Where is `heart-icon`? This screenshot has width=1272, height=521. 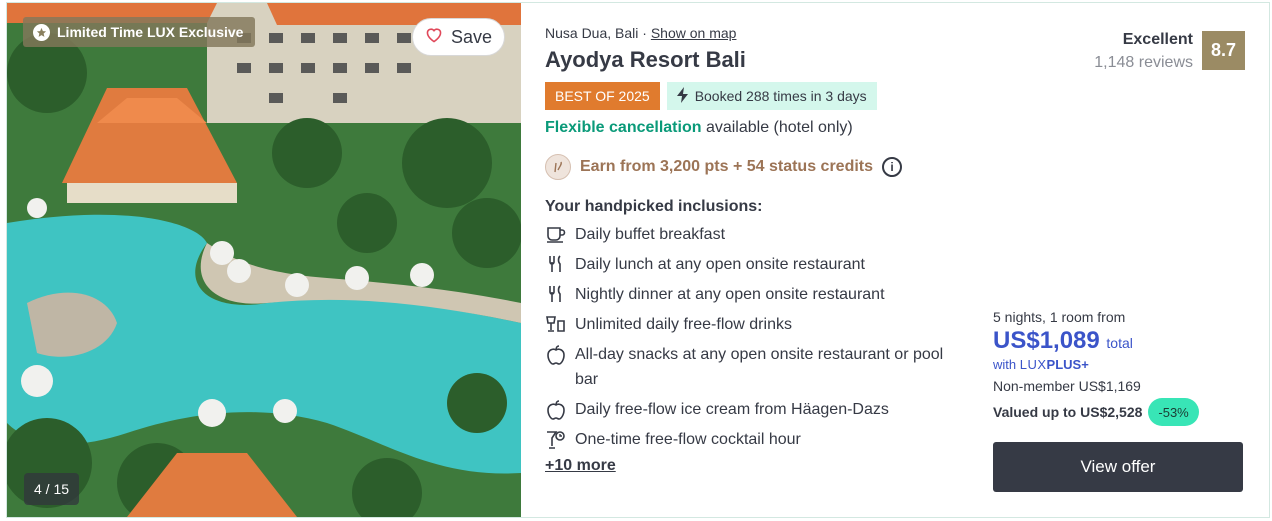 heart-icon is located at coordinates (434, 37).